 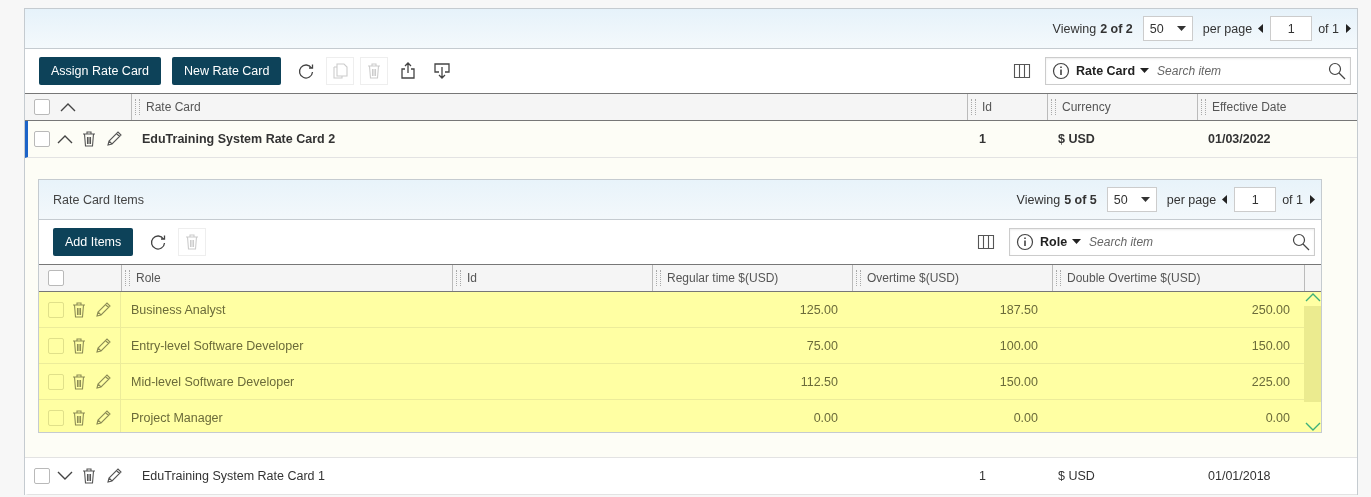 What do you see at coordinates (1239, 139) in the screenshot?
I see `table-cell-text: 01/03/2022` at bounding box center [1239, 139].